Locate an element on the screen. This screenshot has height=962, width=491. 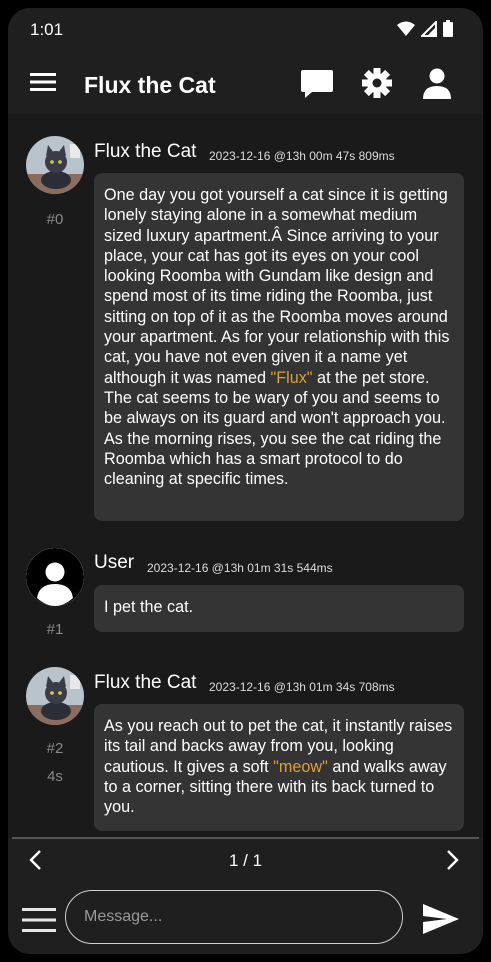
message-bubble: I pet the cat. is located at coordinates (279, 608).